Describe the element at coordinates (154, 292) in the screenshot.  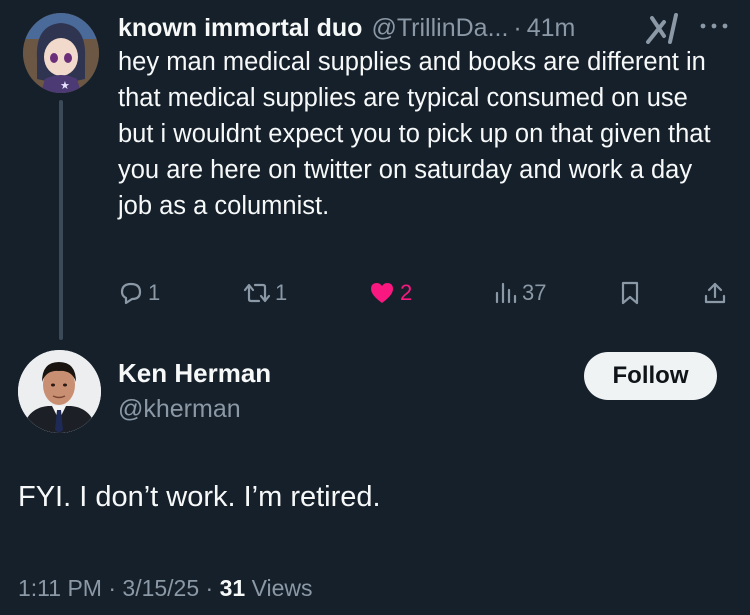
I see `reply-count: 1` at that location.